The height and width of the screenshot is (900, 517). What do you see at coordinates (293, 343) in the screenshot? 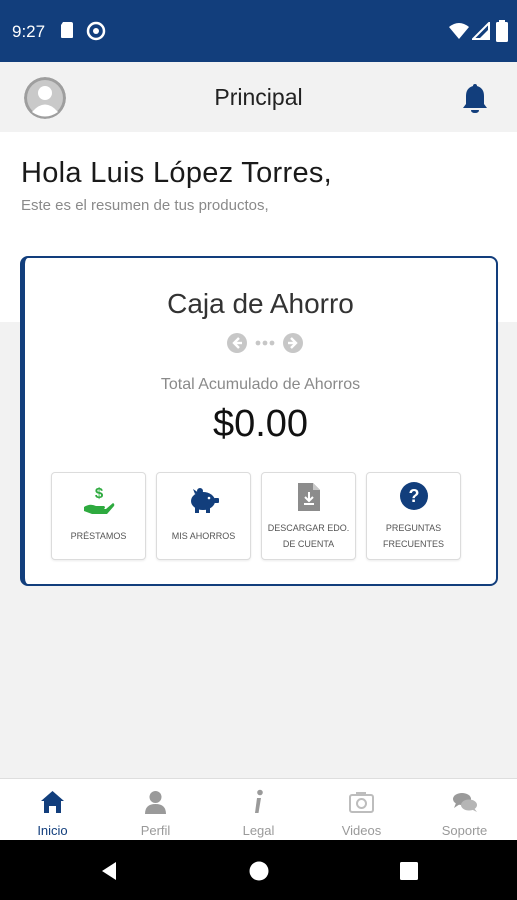
I see `arrow-right-icon` at bounding box center [293, 343].